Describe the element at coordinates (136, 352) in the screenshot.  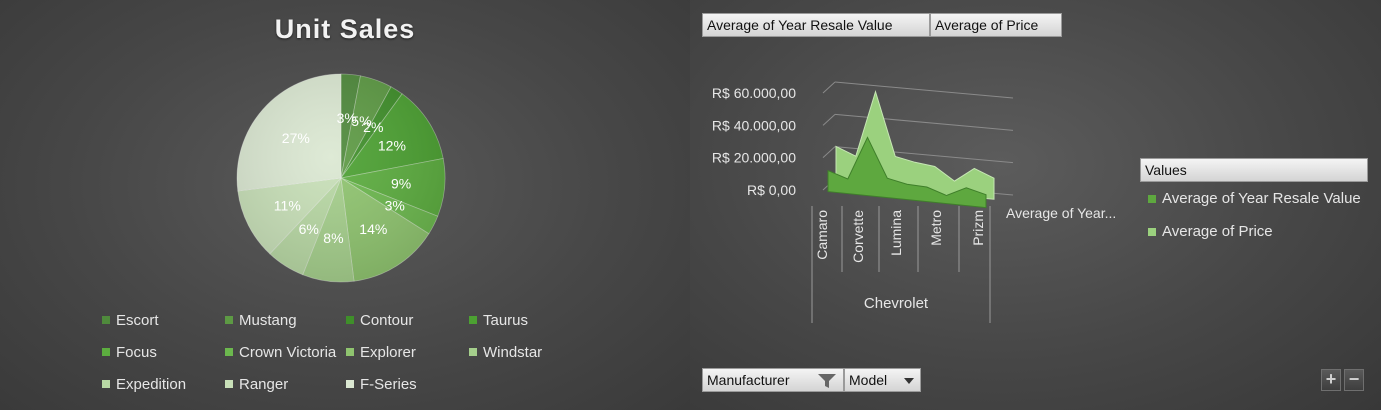
I see `legend-label-focus: Focus` at that location.